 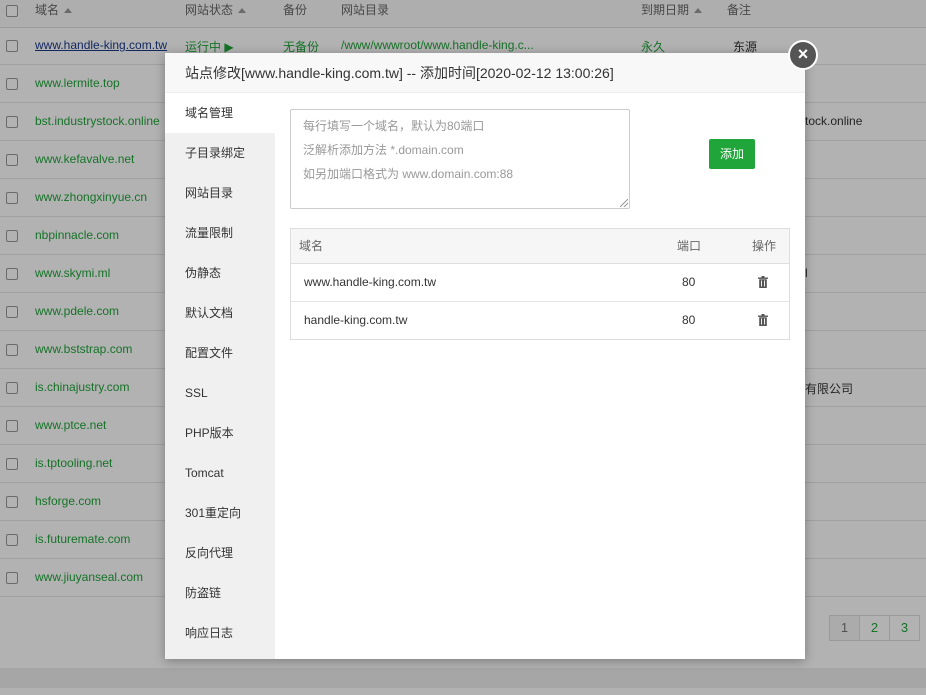 What do you see at coordinates (220, 433) in the screenshot?
I see `menu-item: PHP版本` at bounding box center [220, 433].